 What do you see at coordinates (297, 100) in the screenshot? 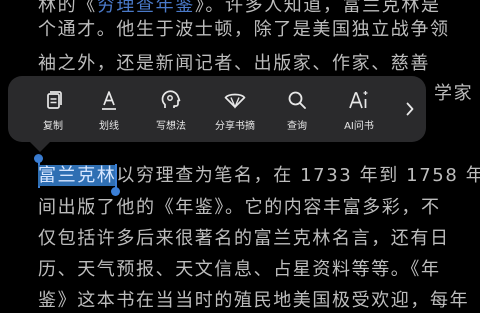
I see `search-icon` at bounding box center [297, 100].